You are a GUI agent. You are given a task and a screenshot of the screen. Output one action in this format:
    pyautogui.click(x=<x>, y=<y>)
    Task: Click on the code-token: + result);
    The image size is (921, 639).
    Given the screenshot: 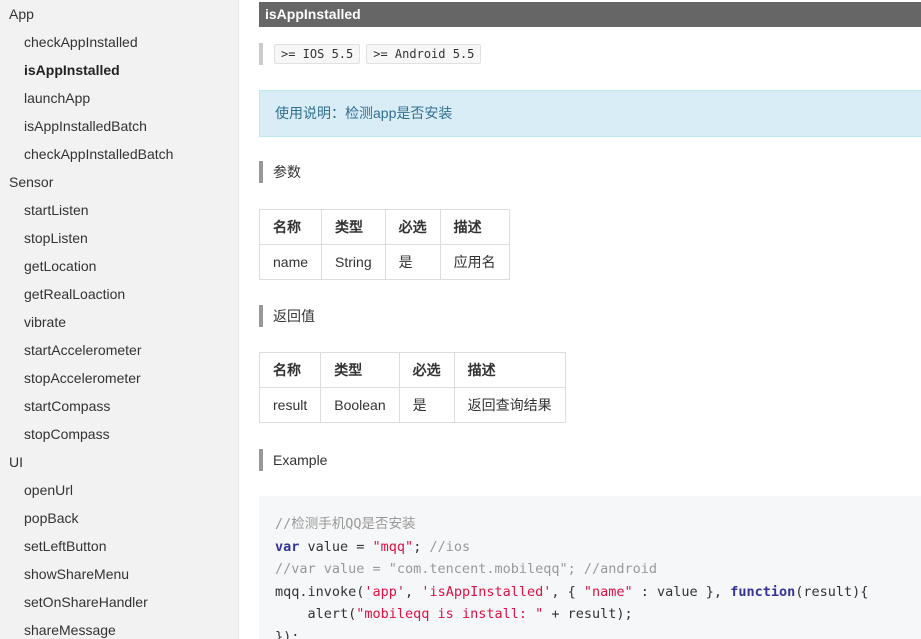 What is the action you would take?
    pyautogui.click(x=588, y=614)
    